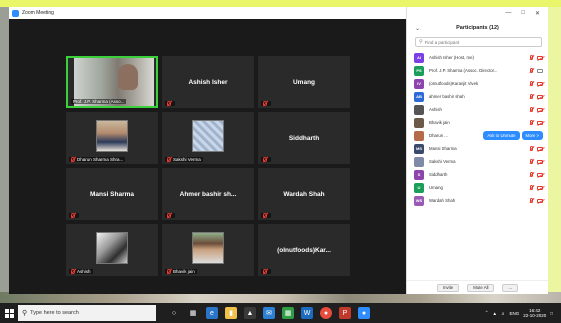 This screenshot has width=561, height=323. I want to click on mail-icon: ✉, so click(269, 313).